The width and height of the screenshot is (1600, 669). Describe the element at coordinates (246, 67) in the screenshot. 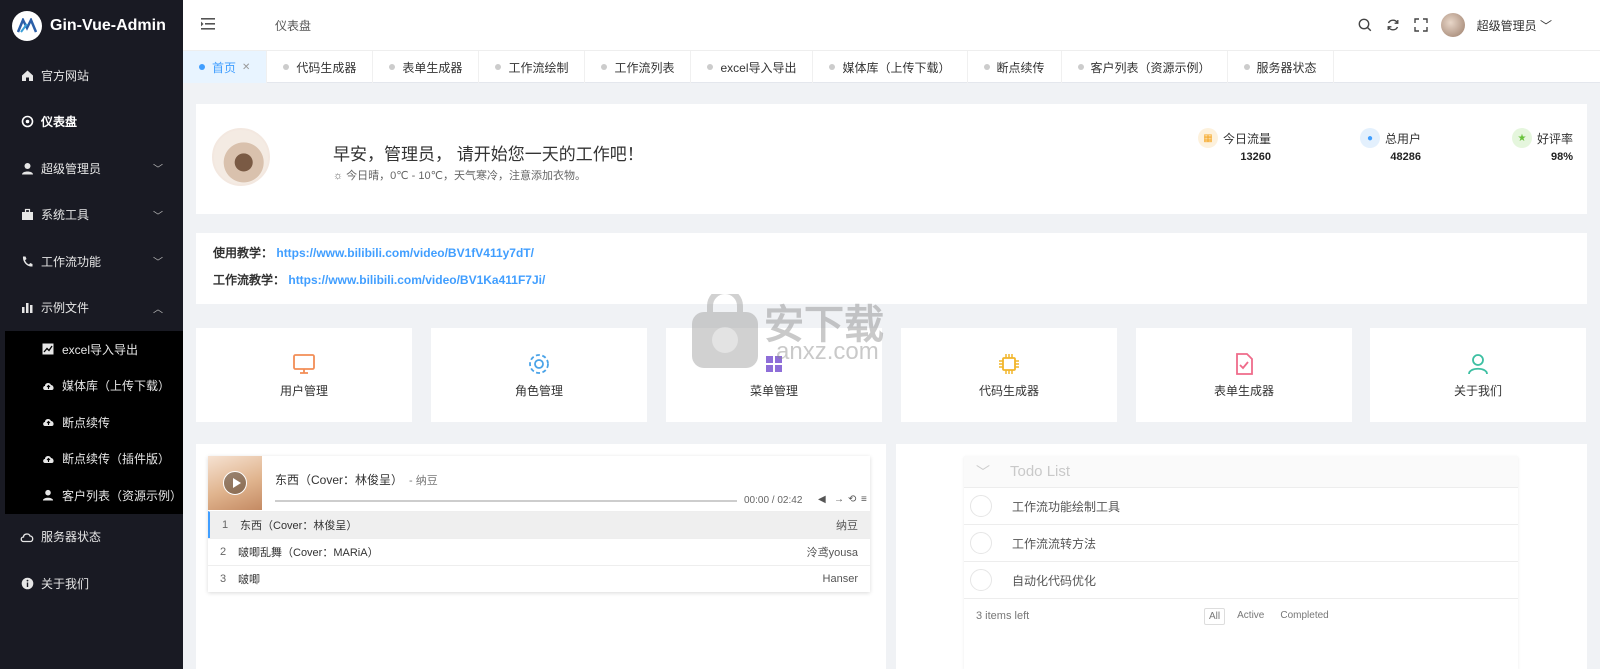

I see `close-icon: ✕` at that location.